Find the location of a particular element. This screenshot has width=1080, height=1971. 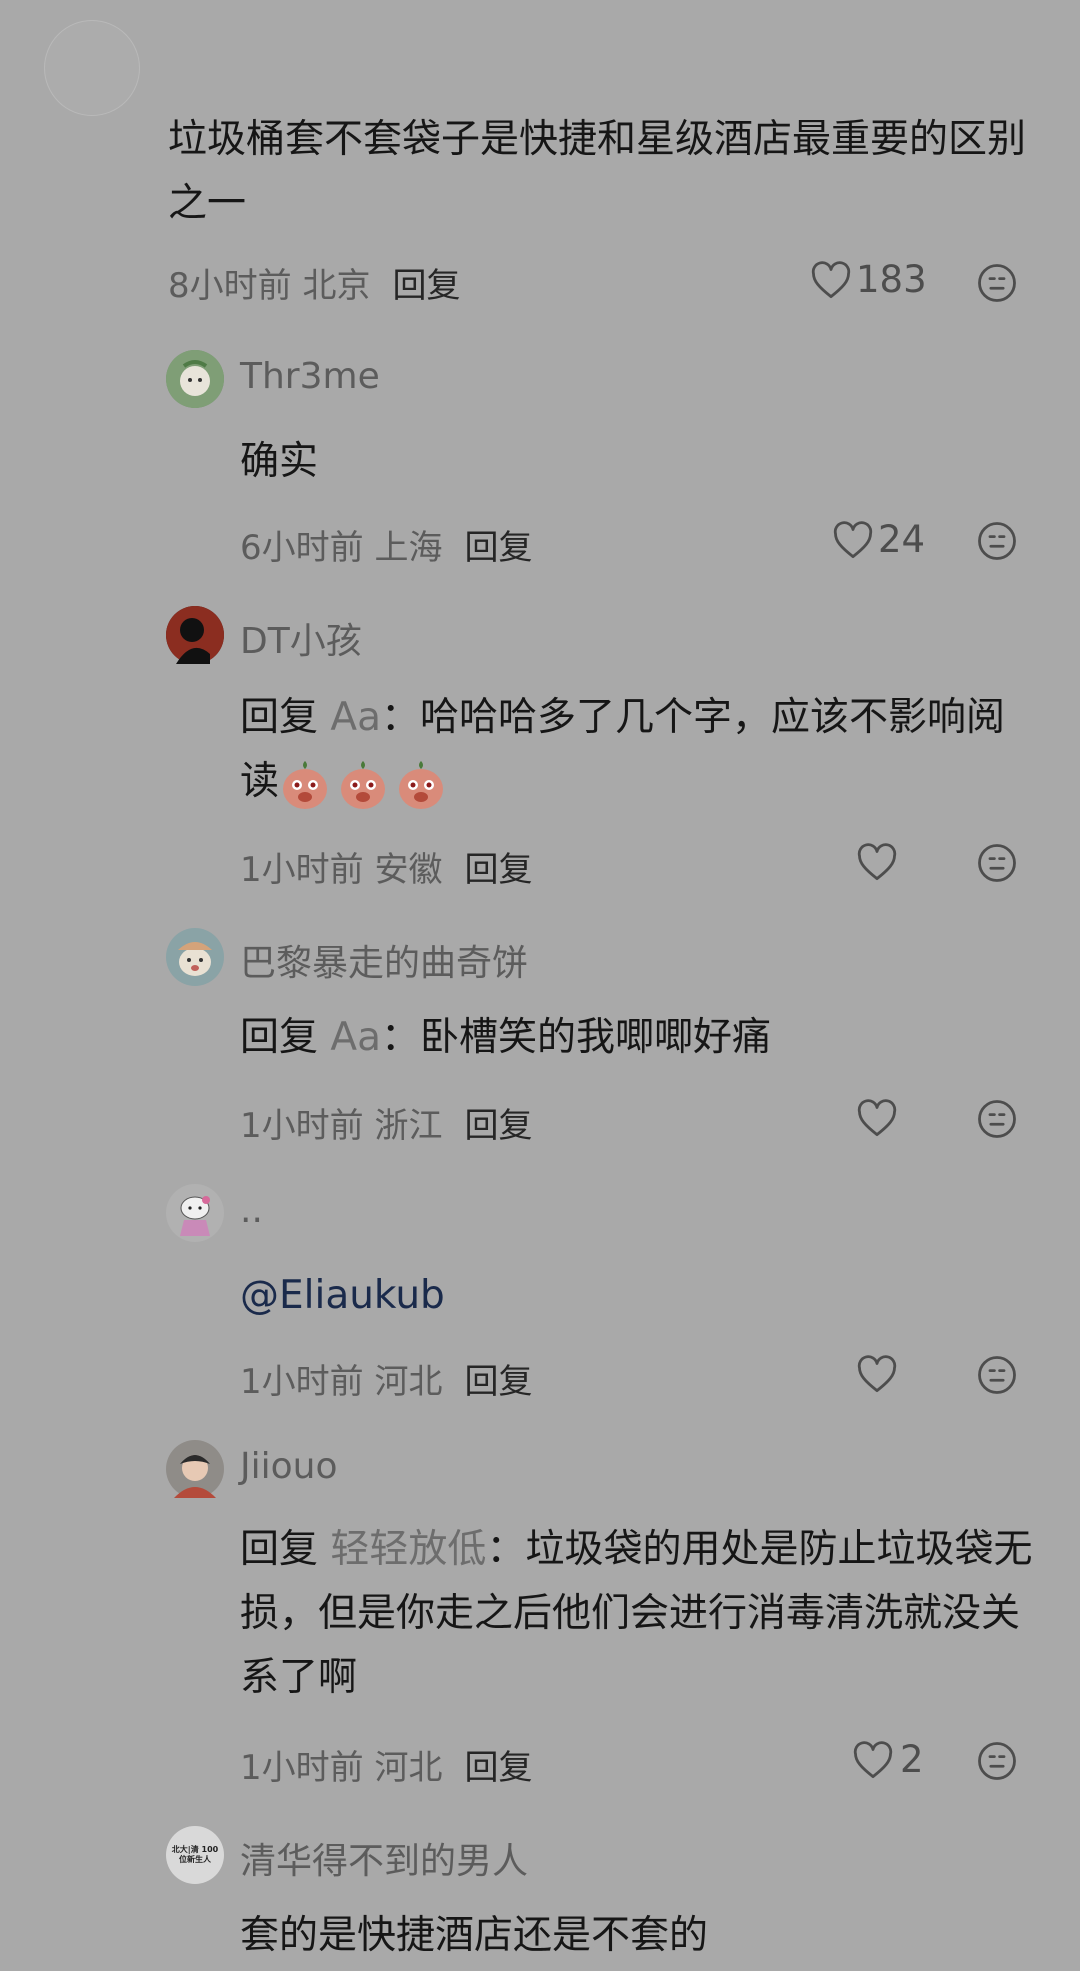

emoji-stickers is located at coordinates (363, 784).